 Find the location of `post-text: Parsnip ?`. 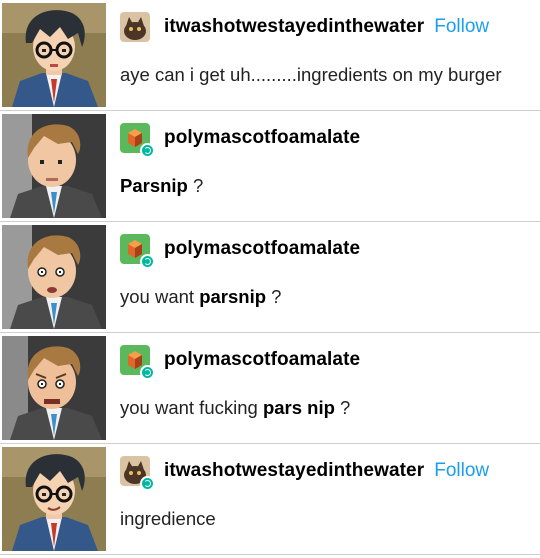

post-text: Parsnip ? is located at coordinates (161, 186).